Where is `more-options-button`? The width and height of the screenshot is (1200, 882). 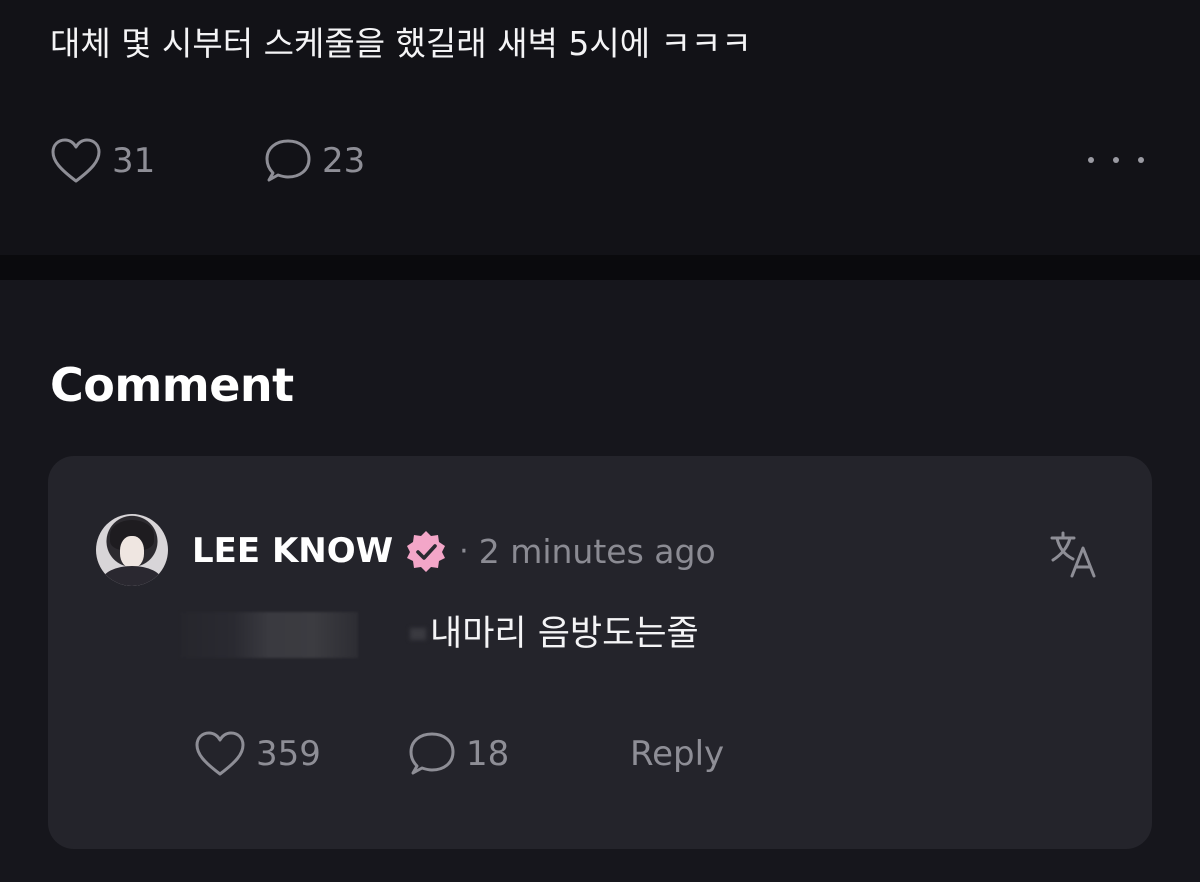 more-options-button is located at coordinates (1116, 160).